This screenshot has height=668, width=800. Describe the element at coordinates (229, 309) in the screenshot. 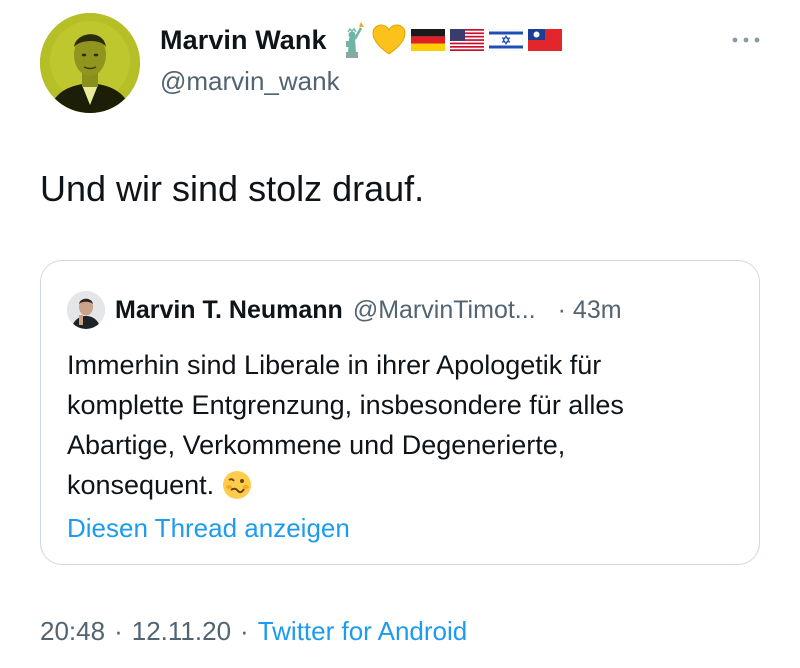

I see `quoted-author-name: Marvin T. Neumann` at that location.